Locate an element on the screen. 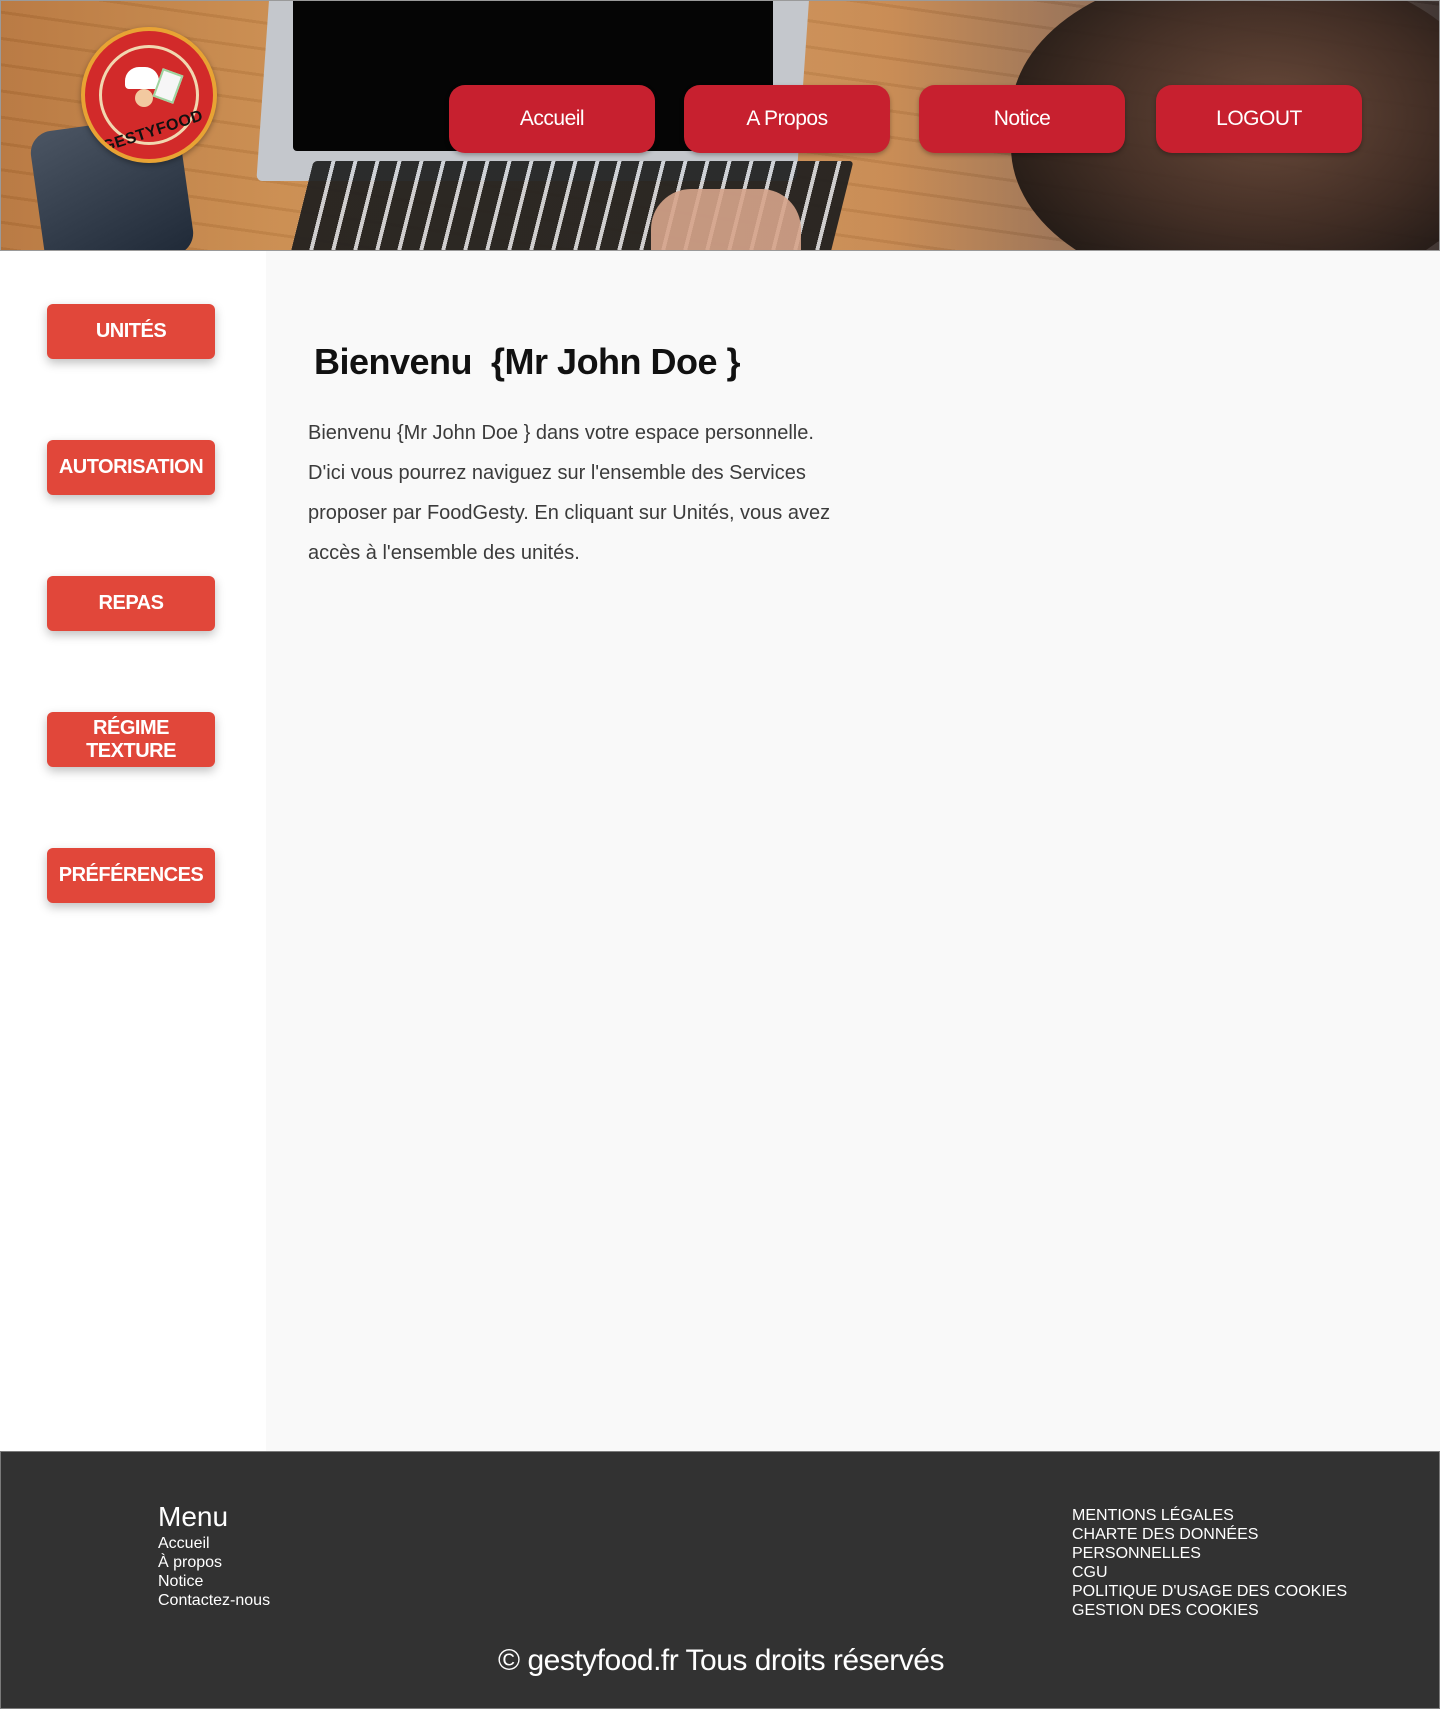 This screenshot has width=1440, height=1709. chef-face-icon is located at coordinates (144, 98).